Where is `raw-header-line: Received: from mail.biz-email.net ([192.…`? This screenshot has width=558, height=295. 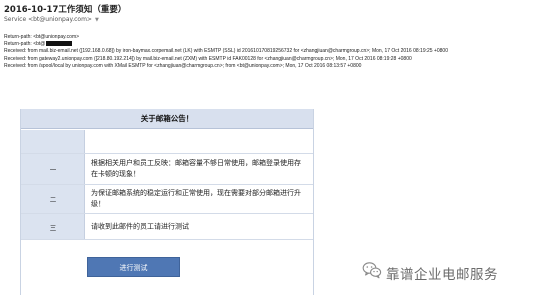 raw-header-line: Received: from mail.biz-email.net ([192.… is located at coordinates (280, 51).